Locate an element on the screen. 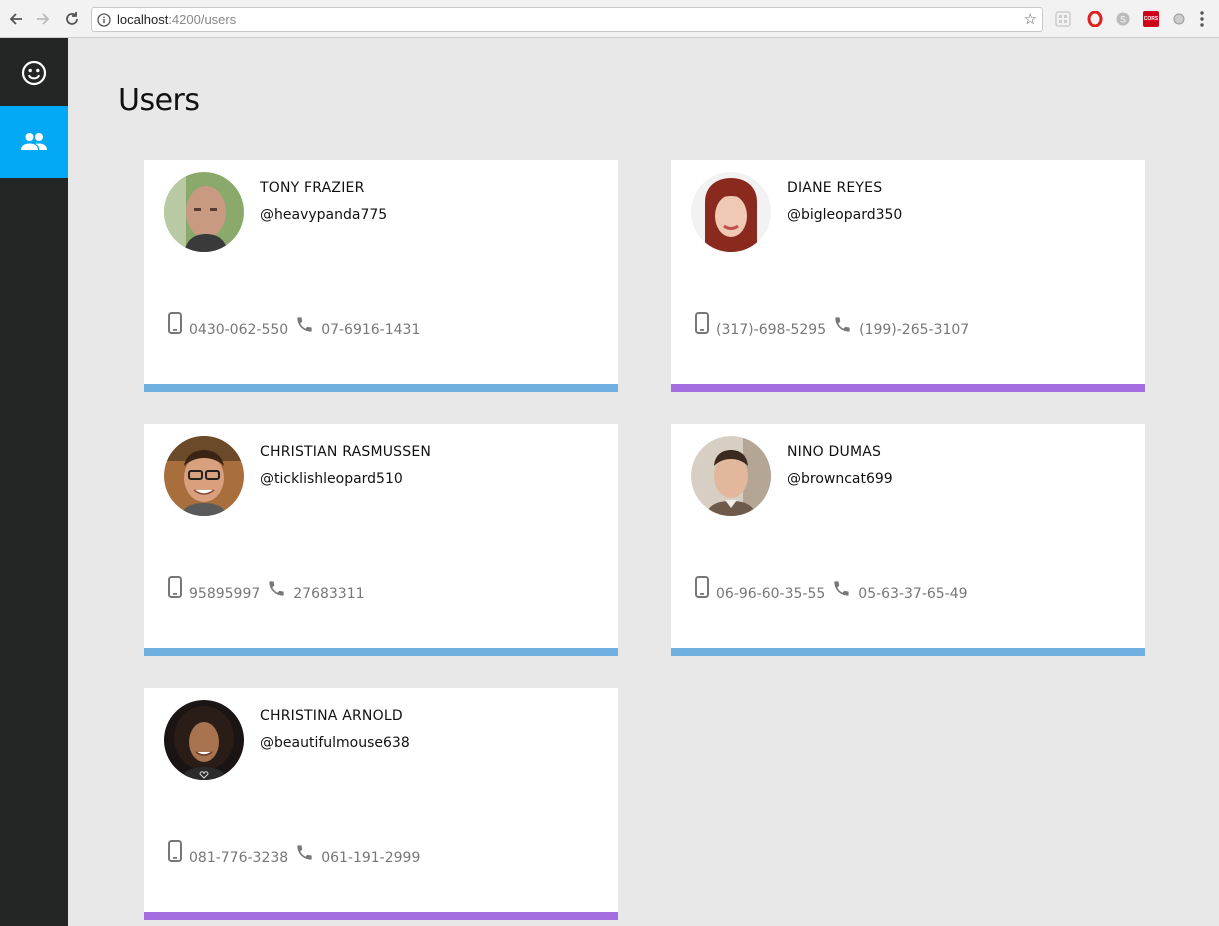  page-title: Users is located at coordinates (159, 100).